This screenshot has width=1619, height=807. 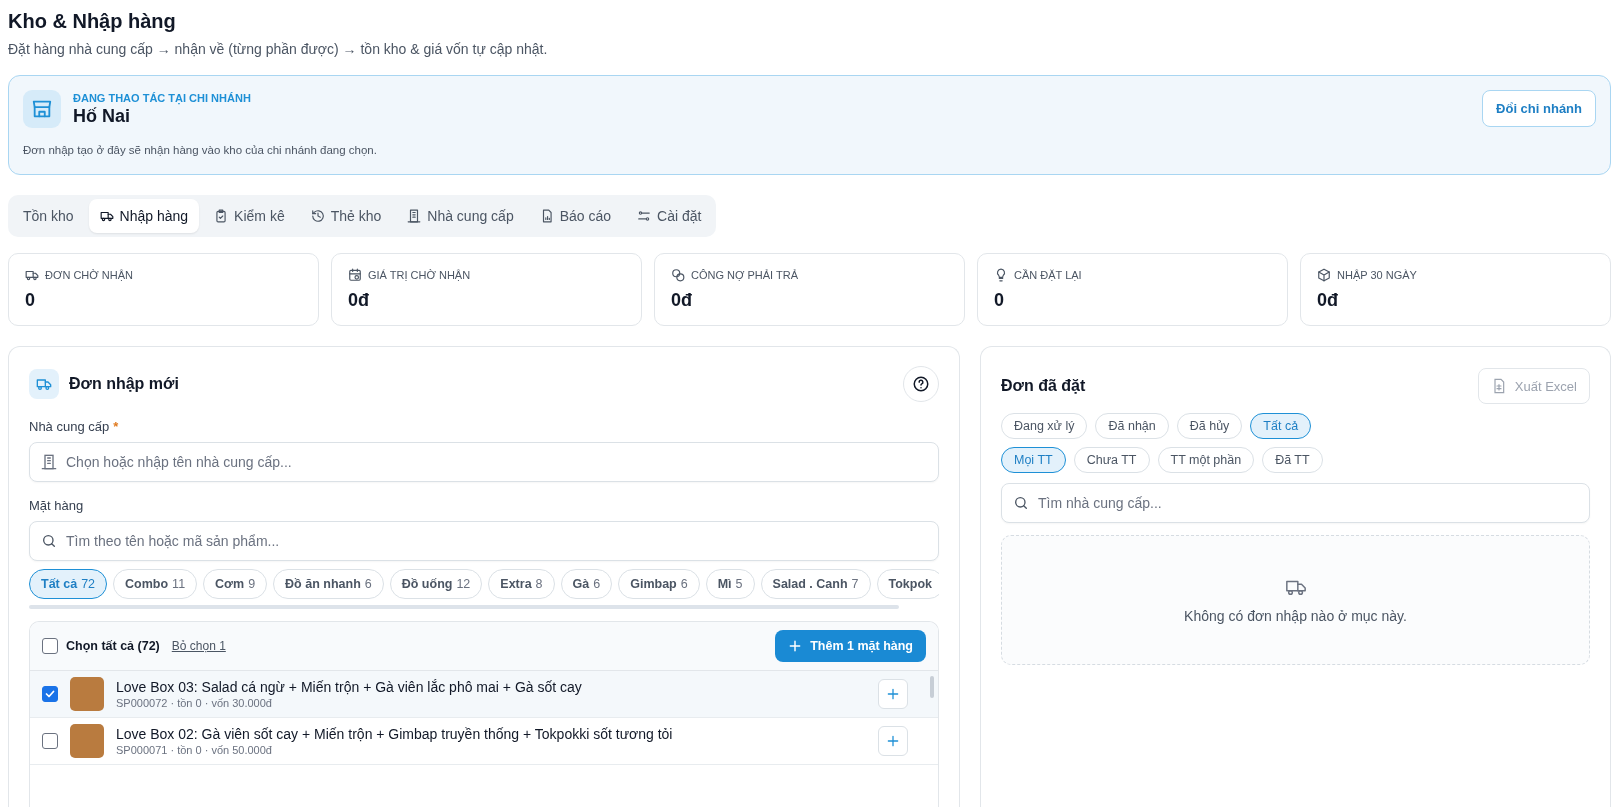 What do you see at coordinates (235, 584) in the screenshot?
I see `category-chip: Cơm 9` at bounding box center [235, 584].